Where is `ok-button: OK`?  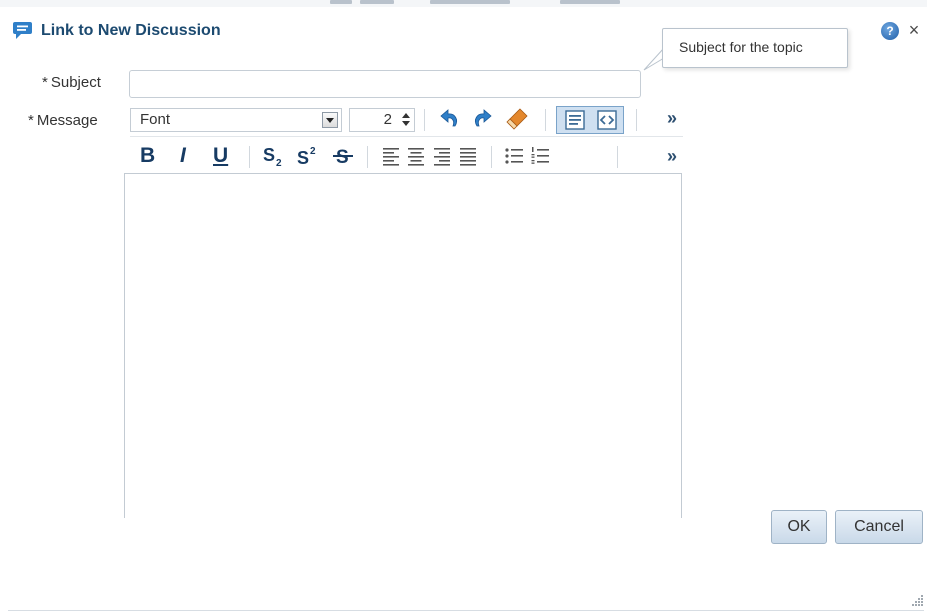
ok-button: OK is located at coordinates (799, 527).